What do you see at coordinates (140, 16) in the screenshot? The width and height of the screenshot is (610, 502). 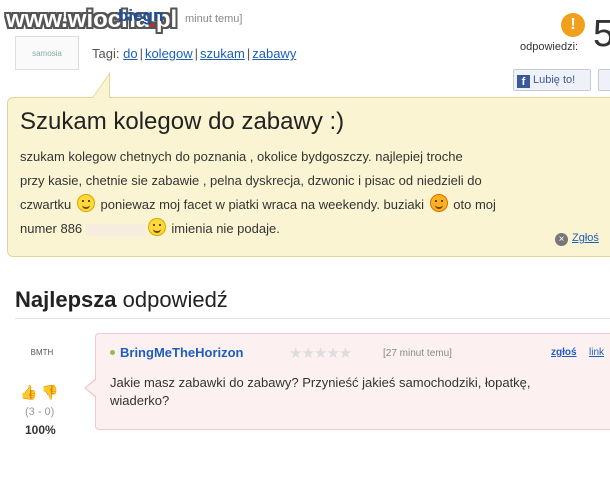 I see `question-author-nickname: biegn` at bounding box center [140, 16].